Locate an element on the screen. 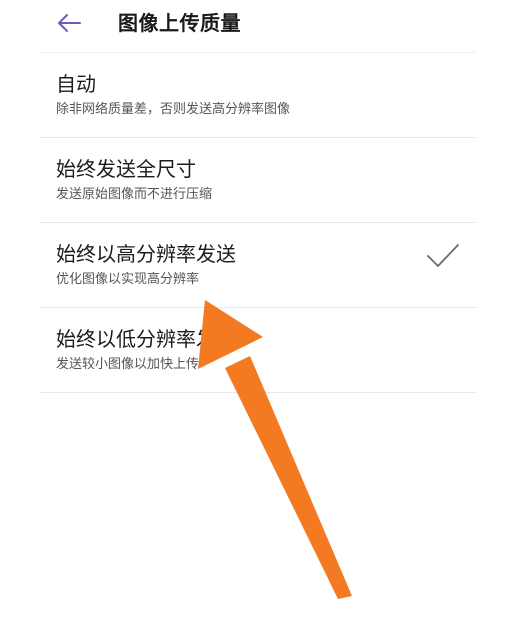 The height and width of the screenshot is (626, 524). arrow-left-icon is located at coordinates (69, 23).